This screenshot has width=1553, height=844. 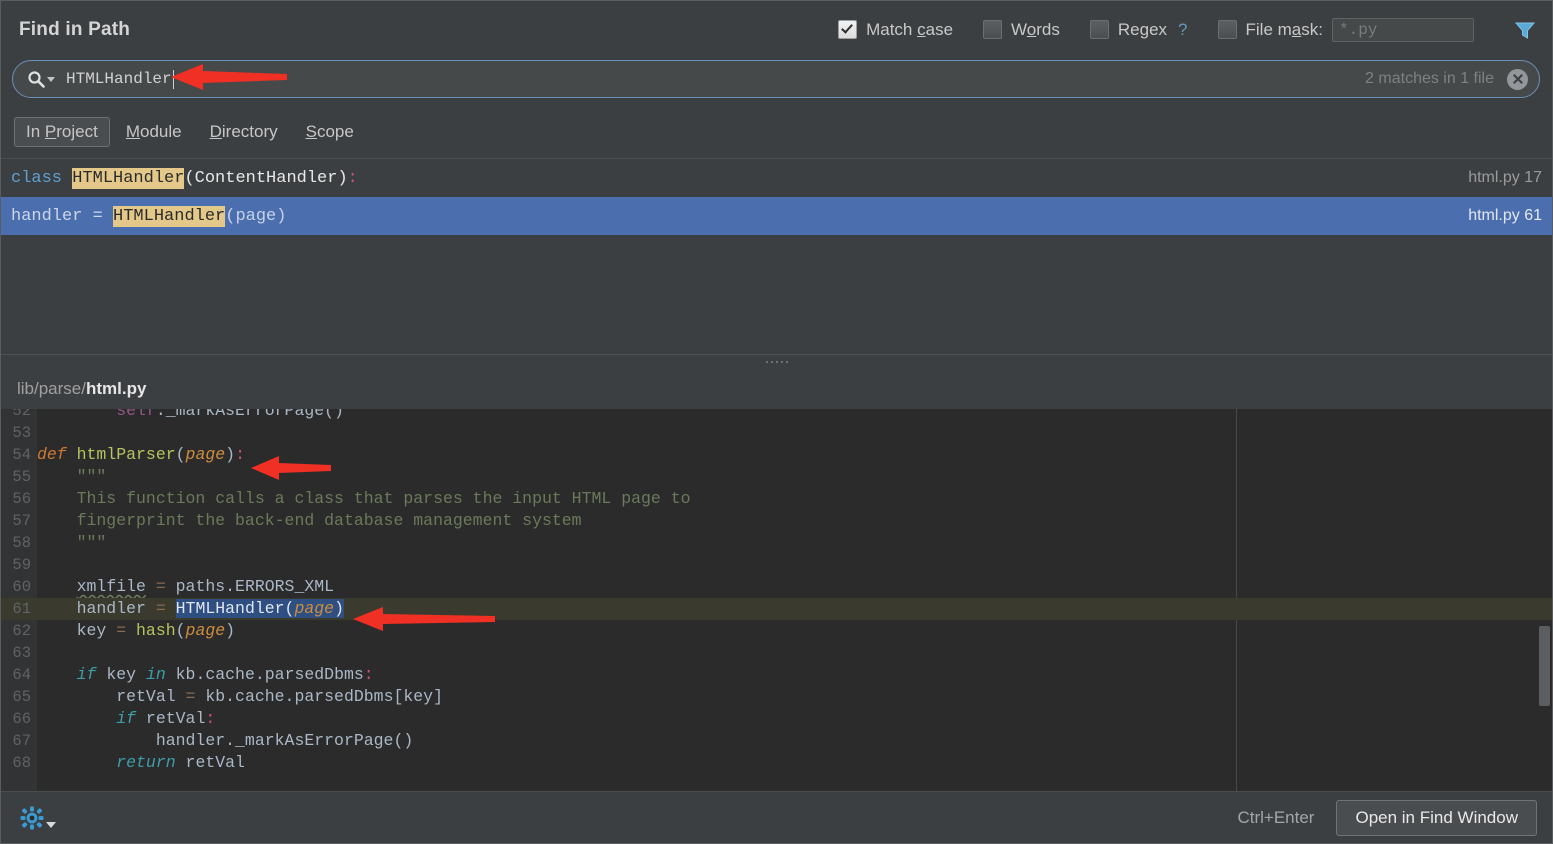 What do you see at coordinates (51, 388) in the screenshot?
I see `breadcrumb: lib/parse/` at bounding box center [51, 388].